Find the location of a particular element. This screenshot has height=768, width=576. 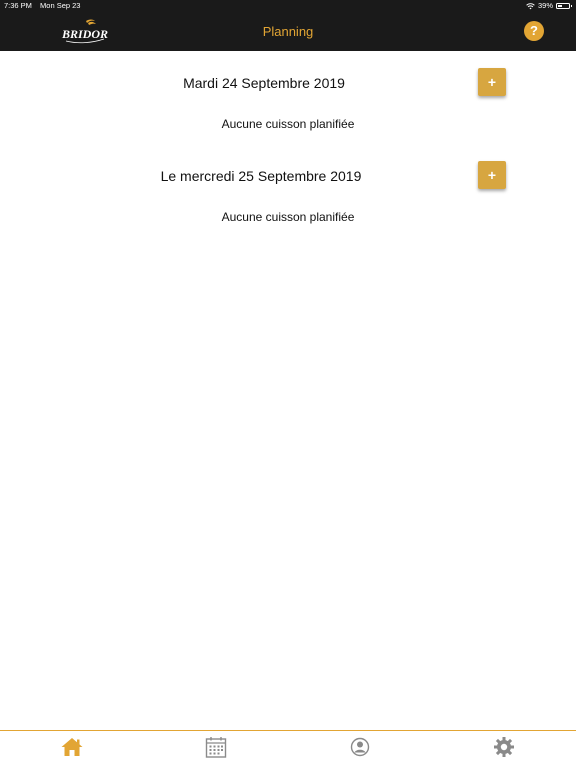

battery-percent: 39% is located at coordinates (545, 5).